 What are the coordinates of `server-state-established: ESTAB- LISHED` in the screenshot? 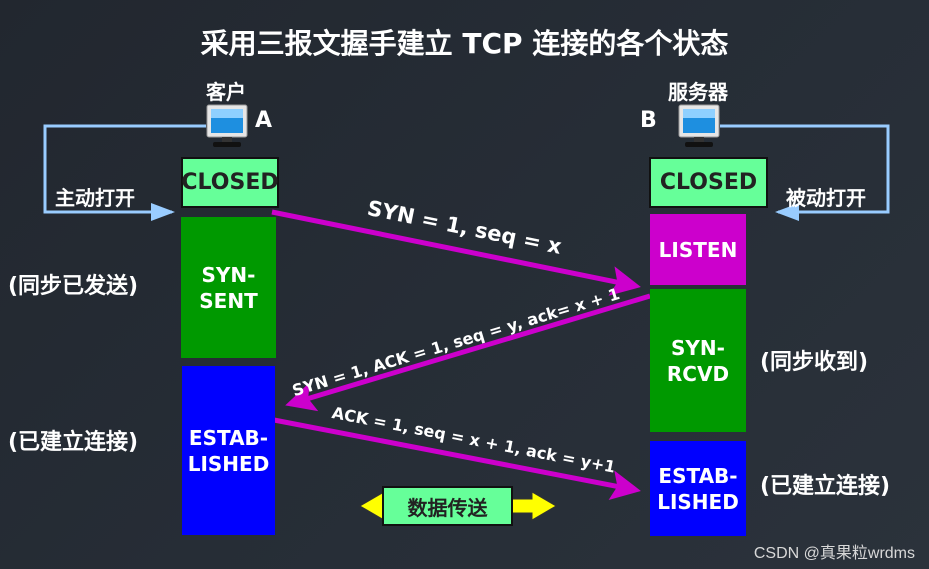 It's located at (698, 488).